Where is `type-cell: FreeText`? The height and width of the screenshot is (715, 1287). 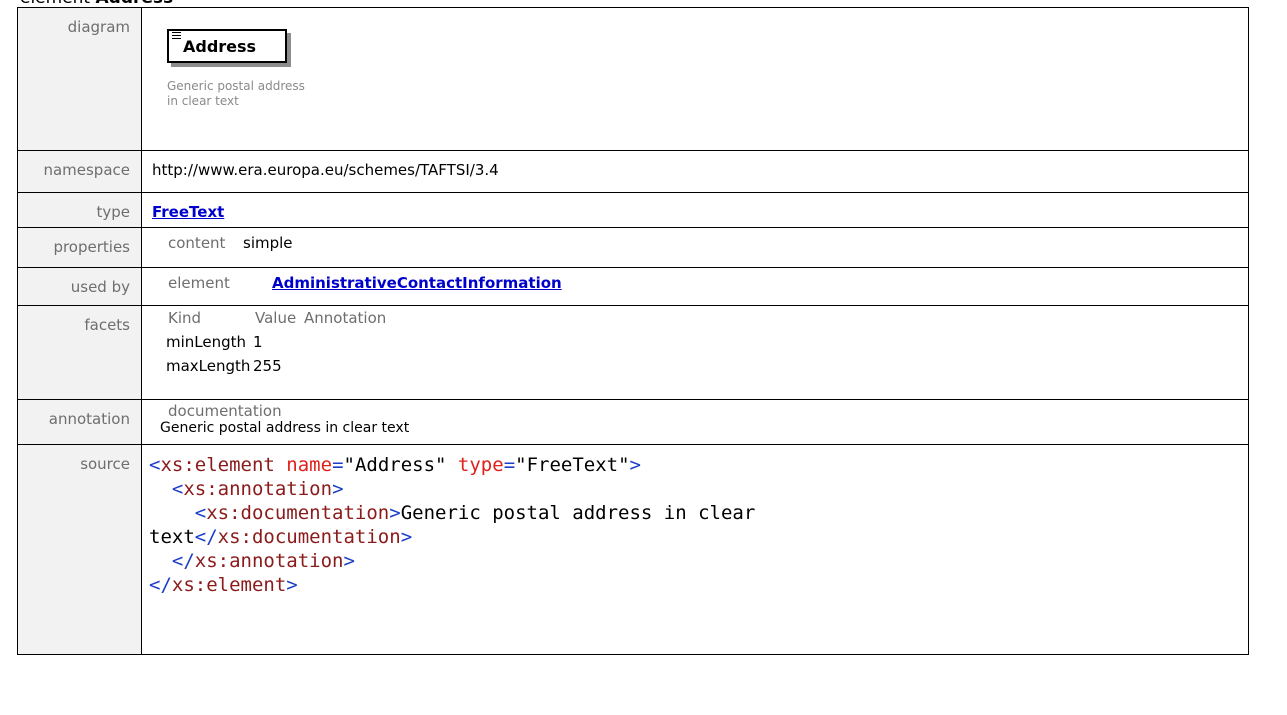
type-cell: FreeText is located at coordinates (695, 210).